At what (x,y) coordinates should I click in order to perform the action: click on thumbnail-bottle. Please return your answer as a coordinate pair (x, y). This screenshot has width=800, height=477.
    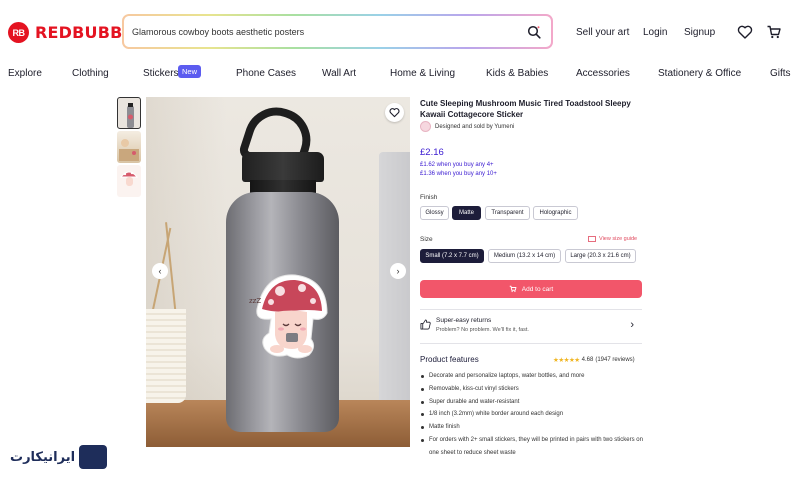
    Looking at the image, I should click on (129, 113).